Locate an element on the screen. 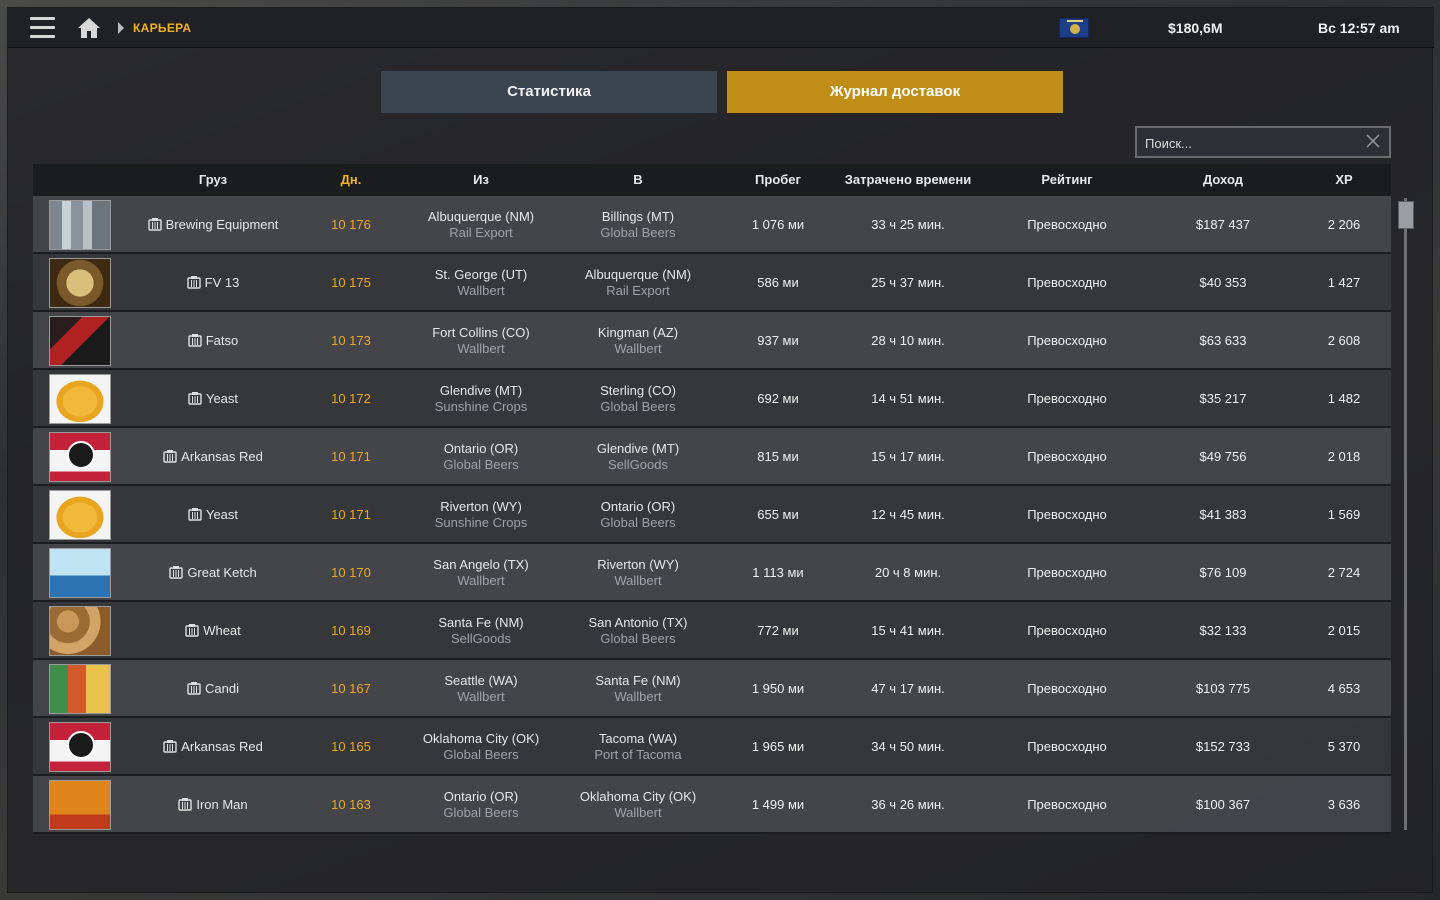 Image resolution: width=1440 pixels, height=900 pixels. income-value: $63 633 is located at coordinates (1223, 340).